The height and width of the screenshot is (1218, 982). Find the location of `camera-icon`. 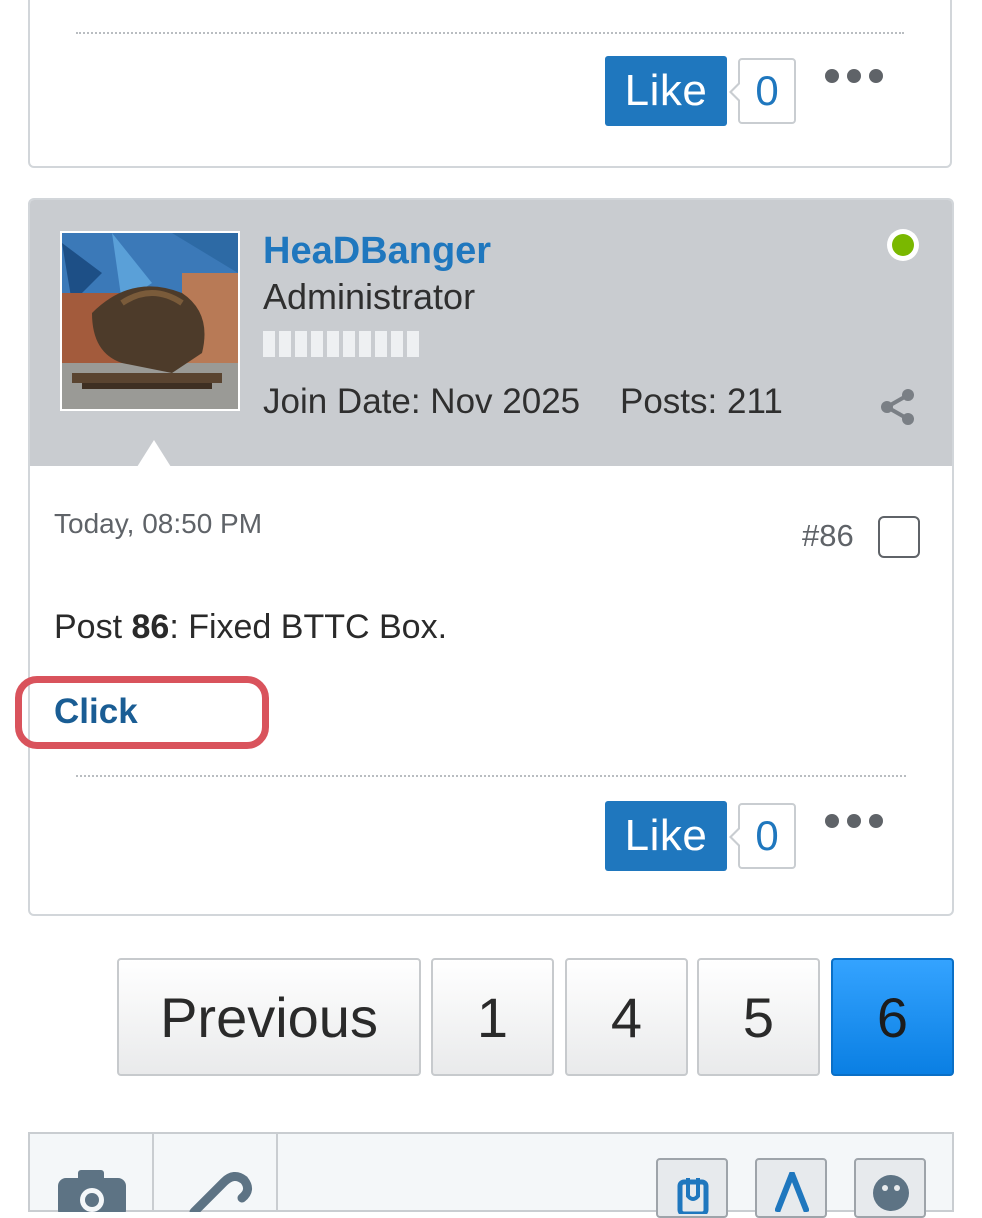

camera-icon is located at coordinates (92, 1191).